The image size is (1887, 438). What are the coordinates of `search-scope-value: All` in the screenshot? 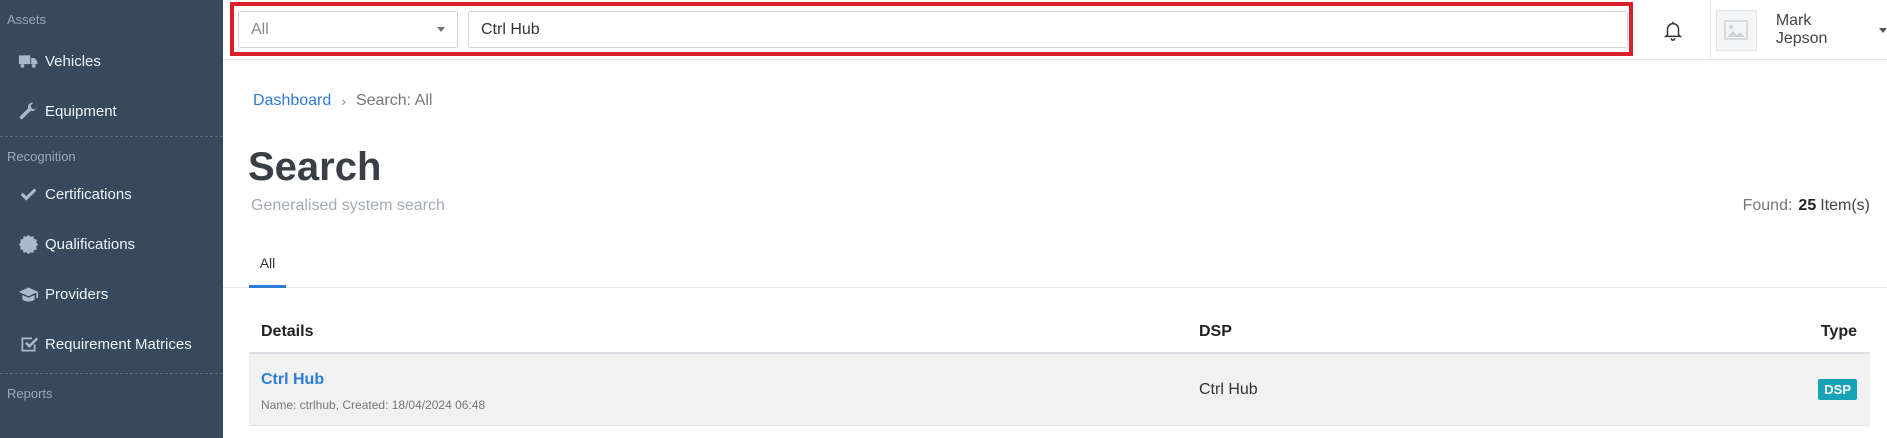 It's located at (260, 29).